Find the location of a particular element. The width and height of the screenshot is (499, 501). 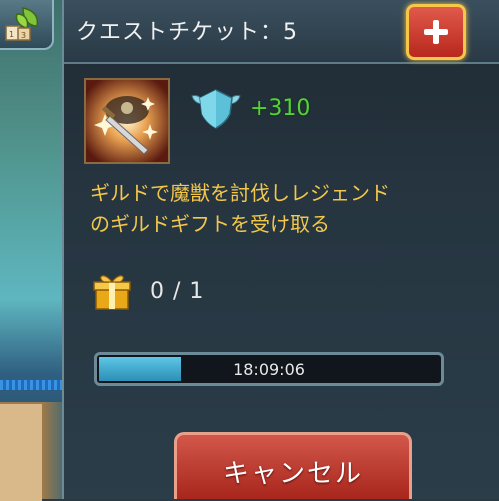

add-ticket-button is located at coordinates (436, 32).